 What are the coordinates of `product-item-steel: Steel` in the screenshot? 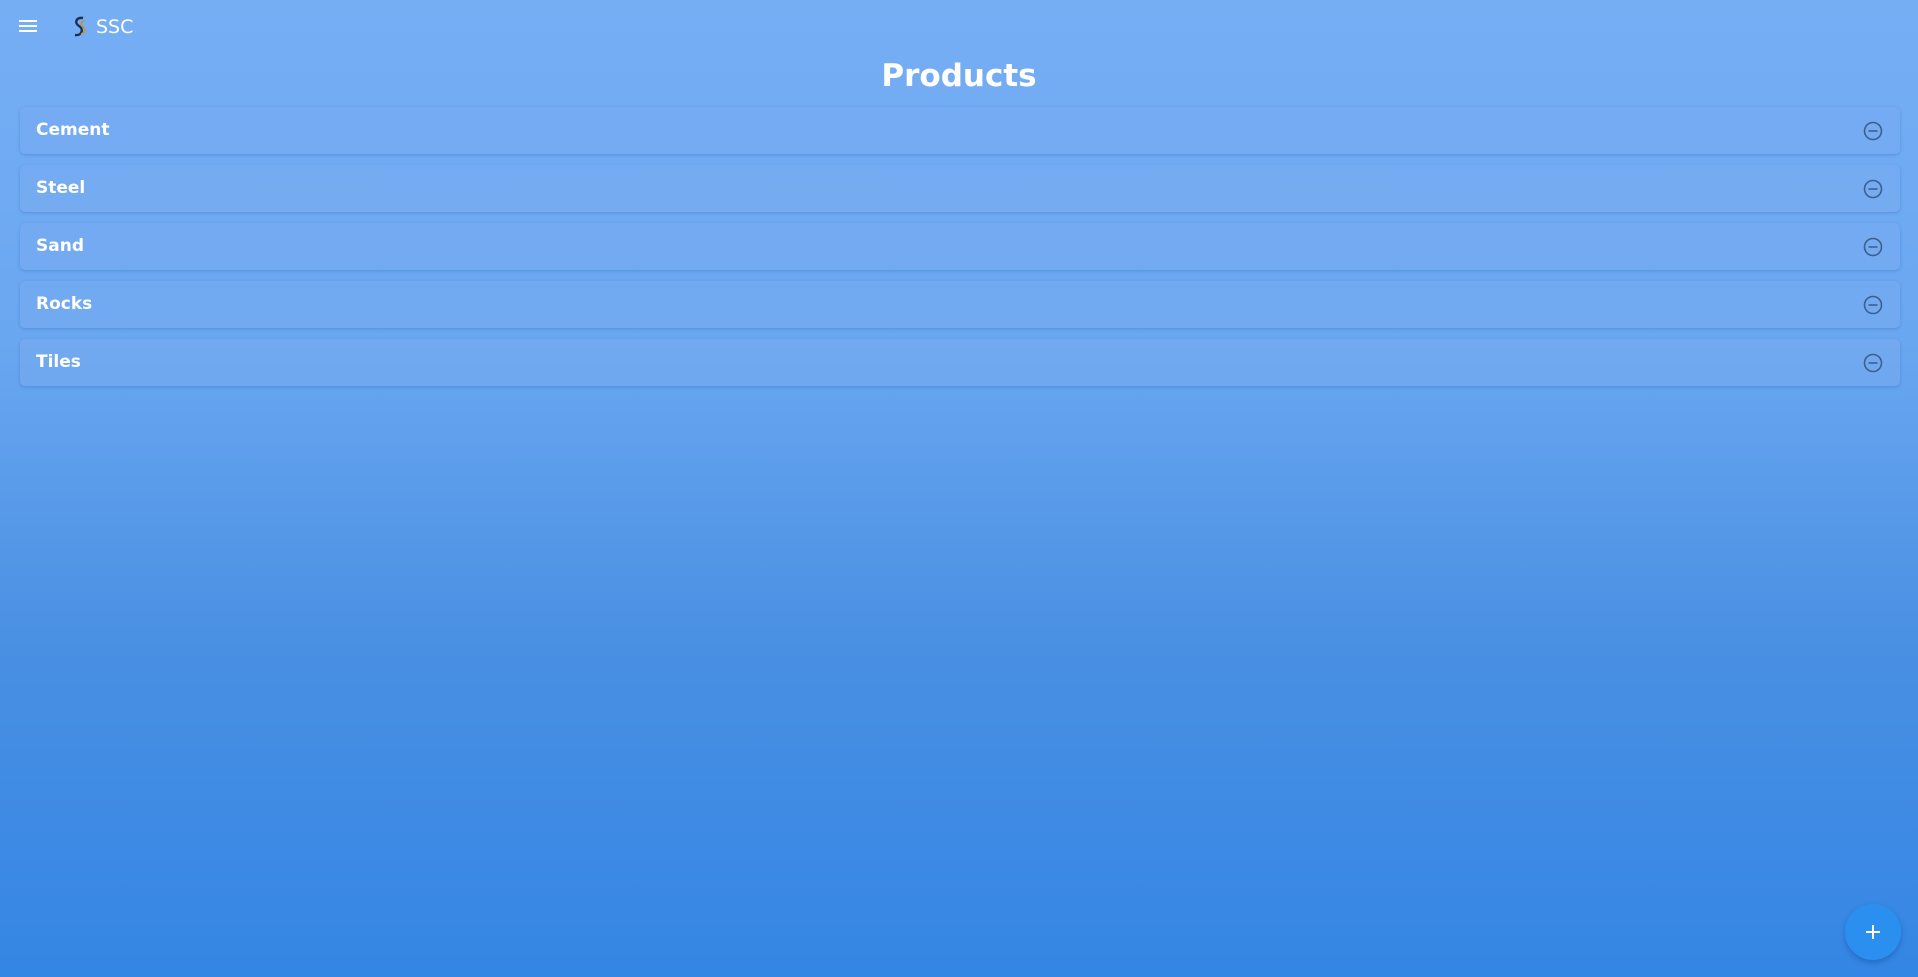 It's located at (960, 188).